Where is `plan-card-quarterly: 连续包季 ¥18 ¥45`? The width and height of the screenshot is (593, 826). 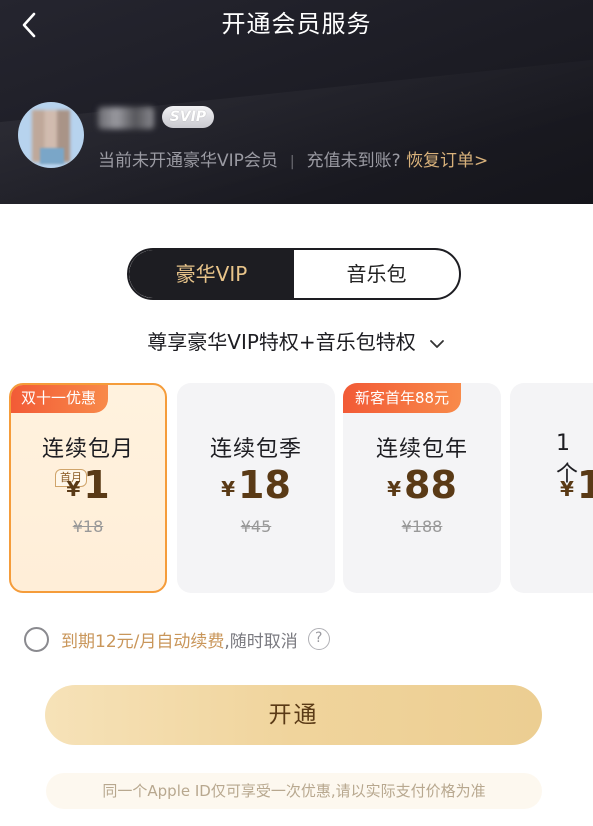
plan-card-quarterly: 连续包季 ¥18 ¥45 is located at coordinates (256, 488).